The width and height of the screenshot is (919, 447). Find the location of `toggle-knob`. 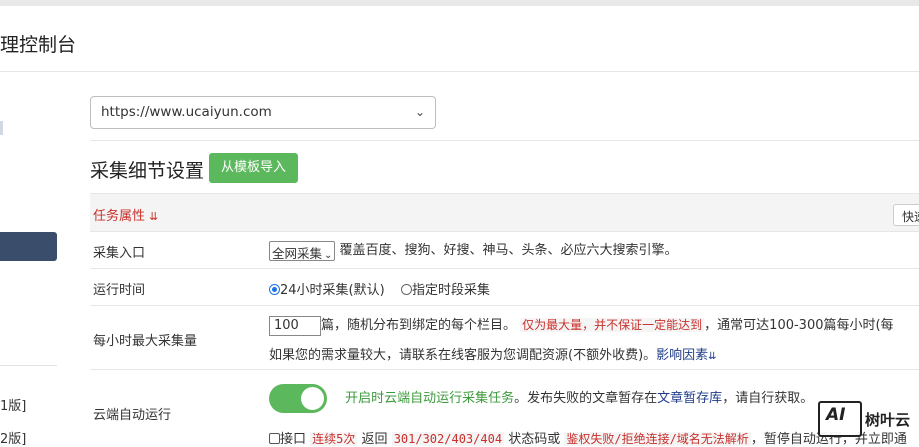

toggle-knob is located at coordinates (312, 398).